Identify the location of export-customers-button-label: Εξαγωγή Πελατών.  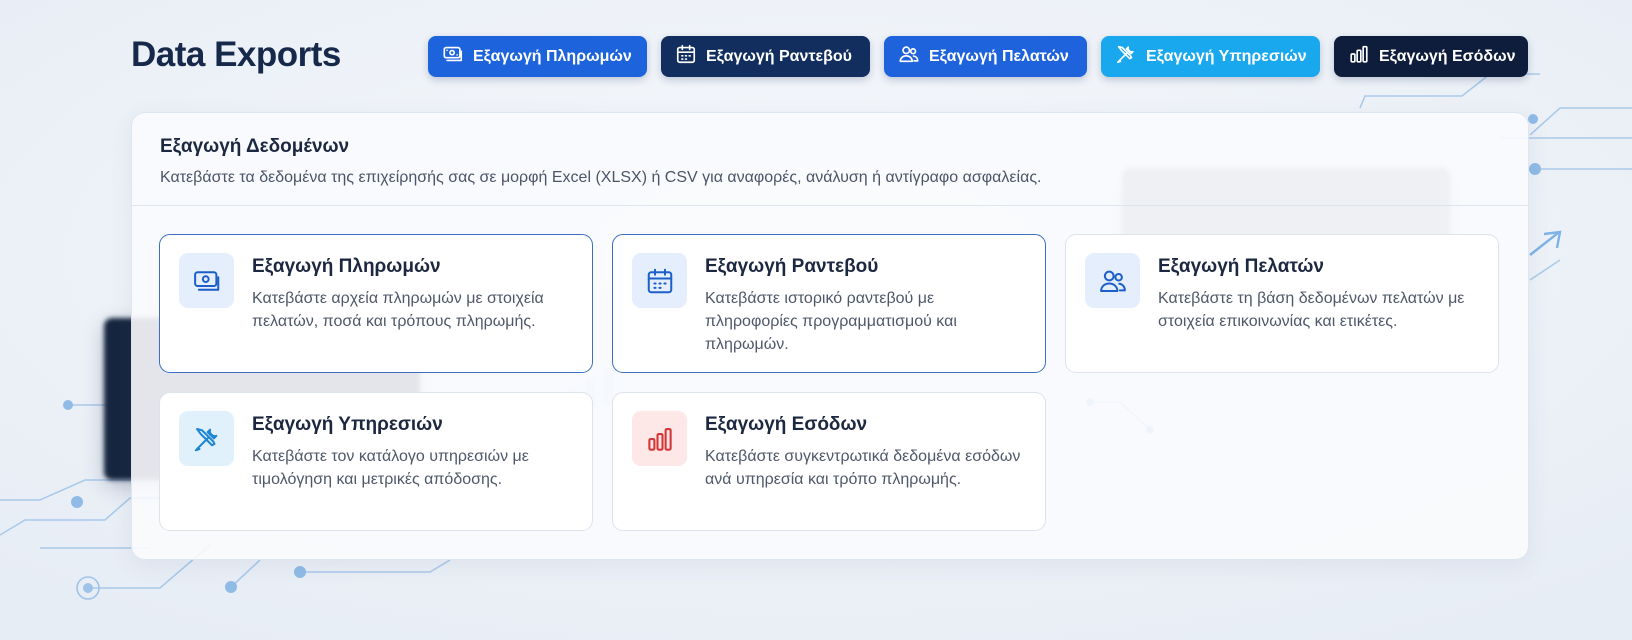
(999, 56).